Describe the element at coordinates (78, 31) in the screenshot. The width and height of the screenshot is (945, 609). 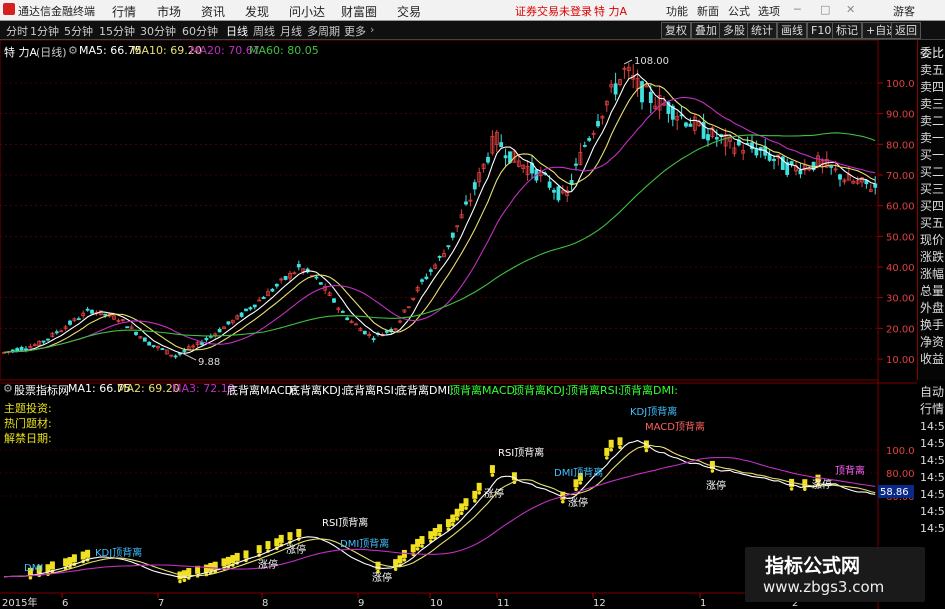
I see `period-5min: 5分钟` at that location.